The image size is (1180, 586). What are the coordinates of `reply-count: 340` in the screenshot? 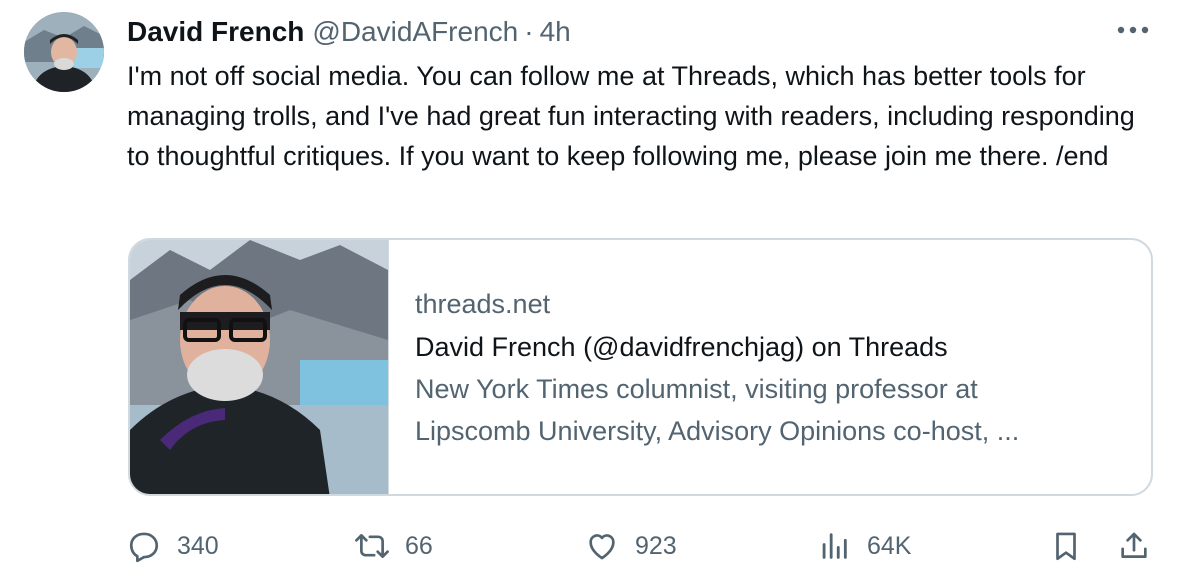 It's located at (198, 545).